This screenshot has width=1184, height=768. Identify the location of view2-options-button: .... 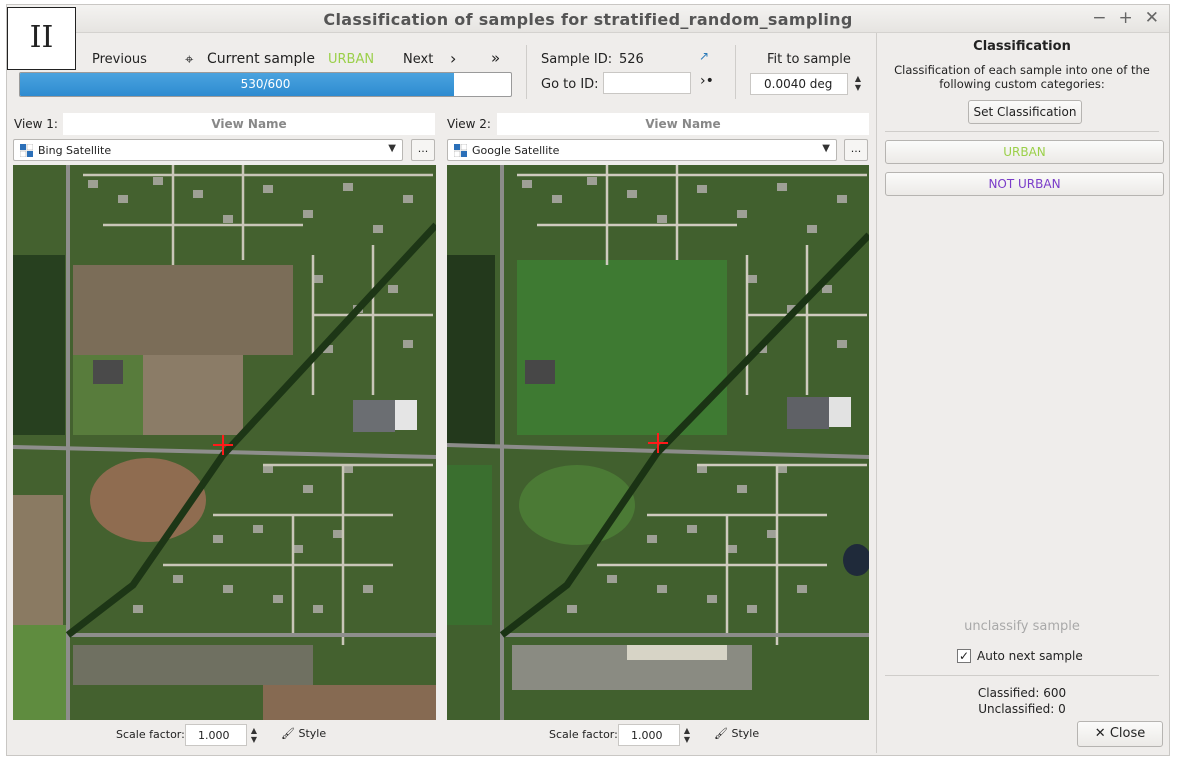
(856, 150).